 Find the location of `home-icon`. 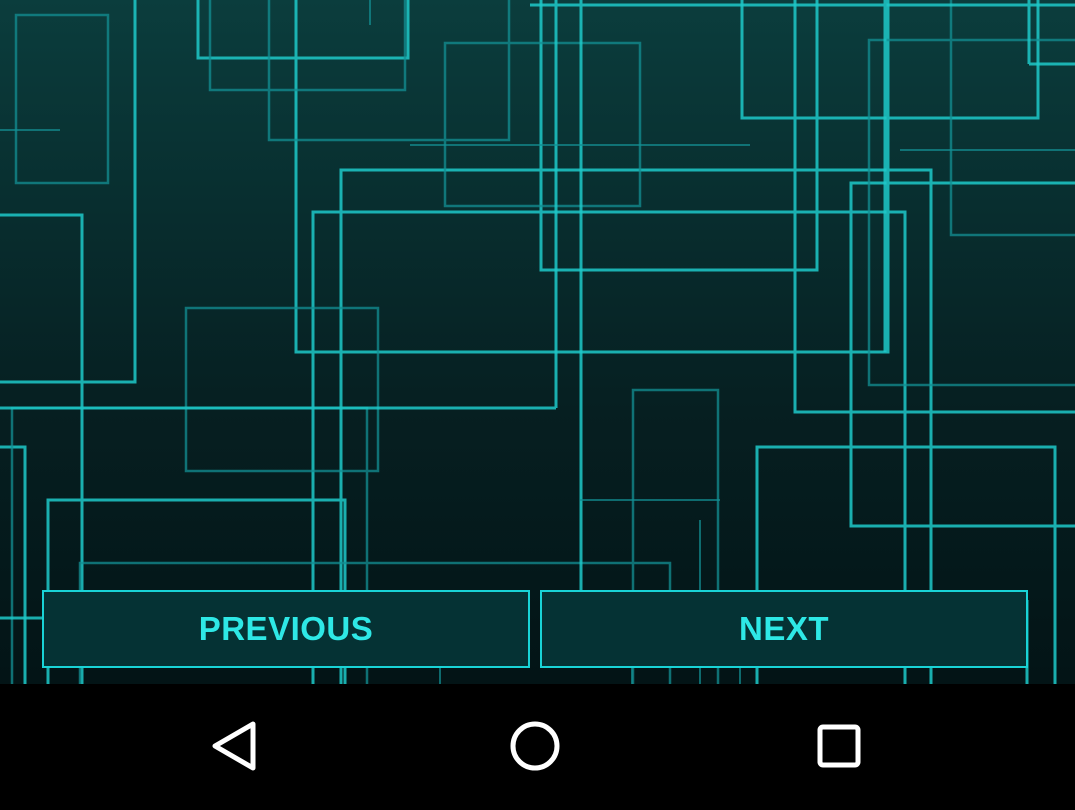

home-icon is located at coordinates (535, 748).